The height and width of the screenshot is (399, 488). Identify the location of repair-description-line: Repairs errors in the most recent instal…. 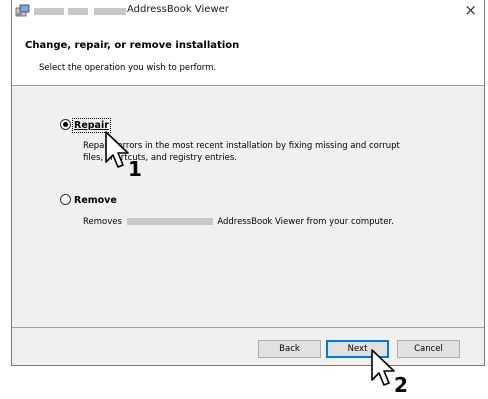
(241, 146).